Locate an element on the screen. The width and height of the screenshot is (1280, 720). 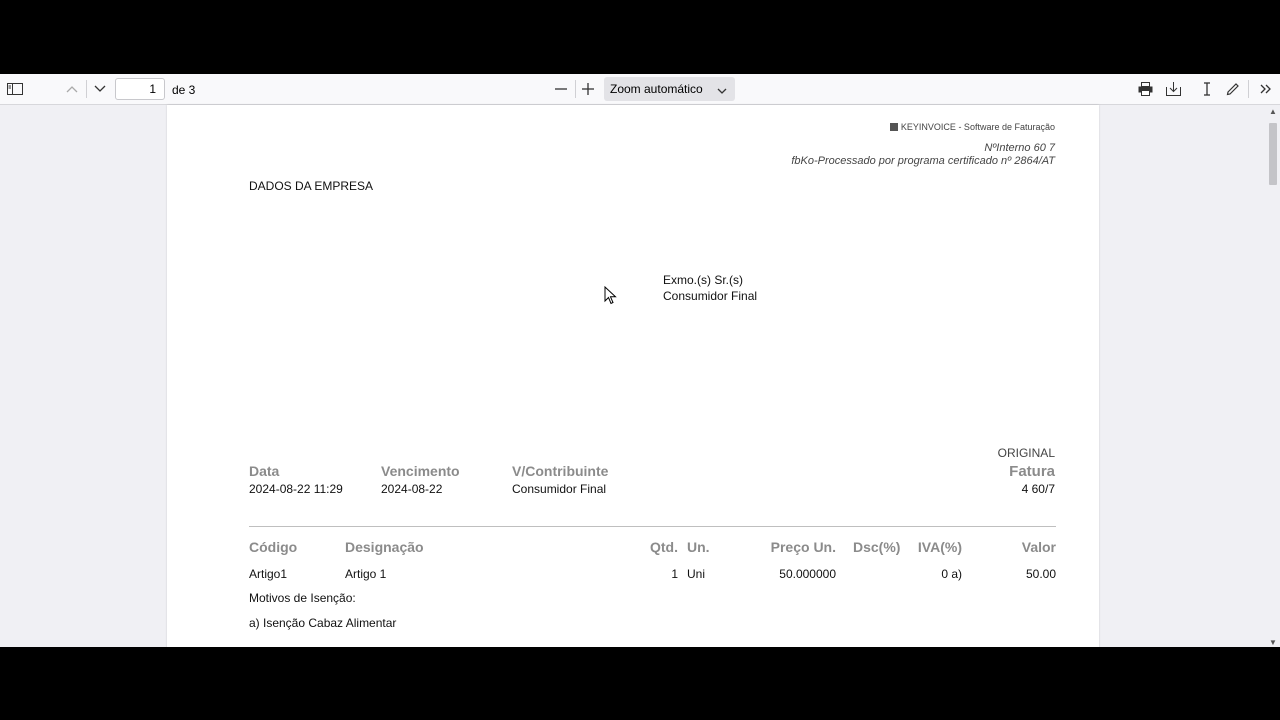
vertical-scrollbar: ▲ ▼ is located at coordinates (1273, 376).